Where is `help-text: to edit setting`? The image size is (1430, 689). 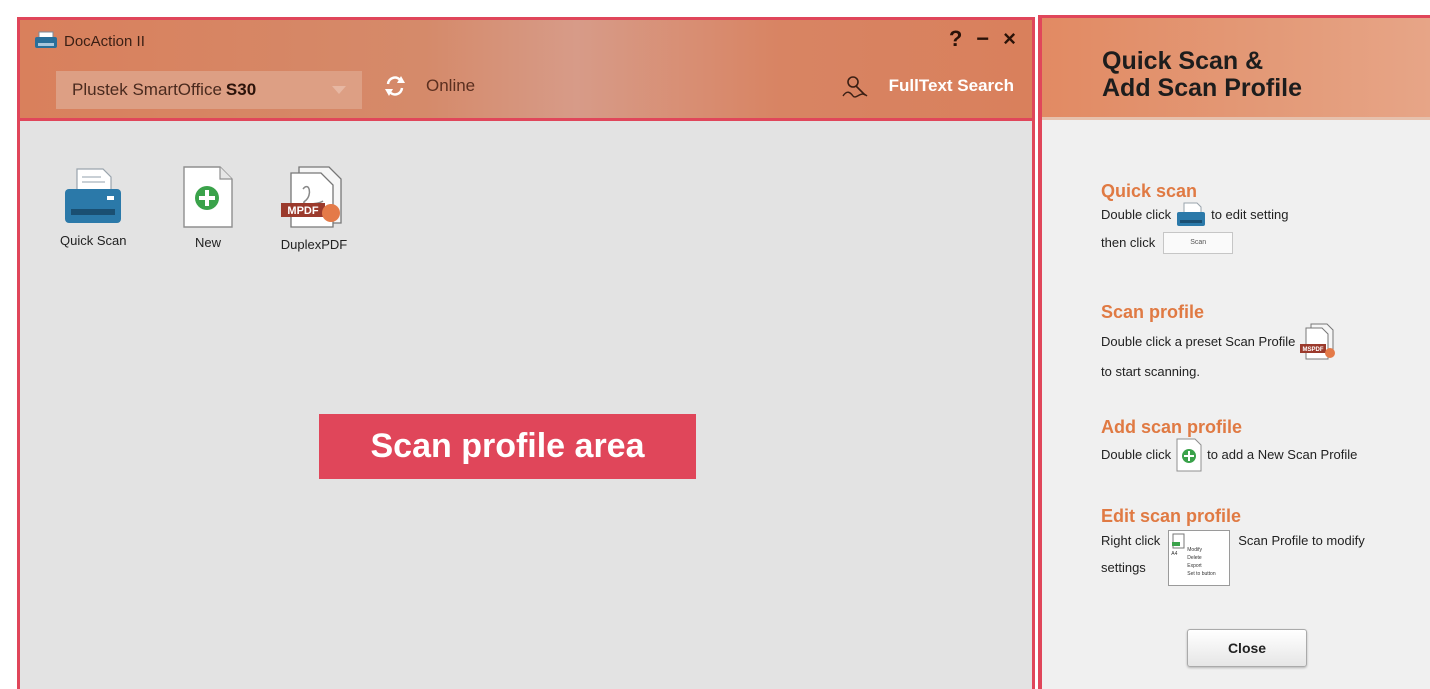
help-text: to edit setting is located at coordinates (1250, 214).